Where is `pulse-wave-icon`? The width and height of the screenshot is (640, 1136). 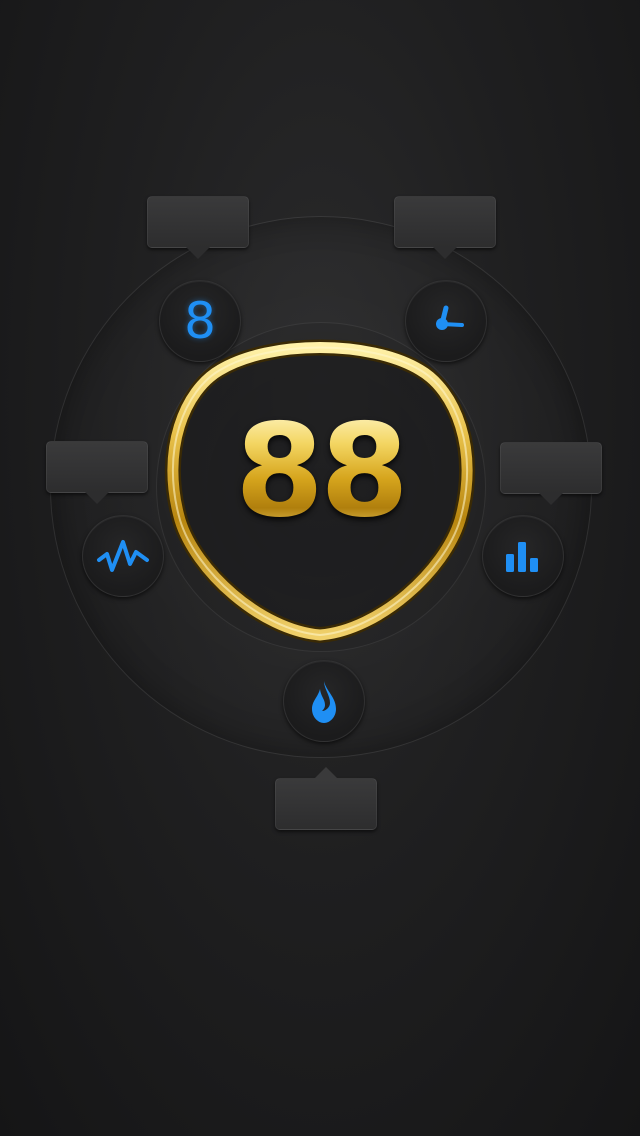
pulse-wave-icon is located at coordinates (123, 556).